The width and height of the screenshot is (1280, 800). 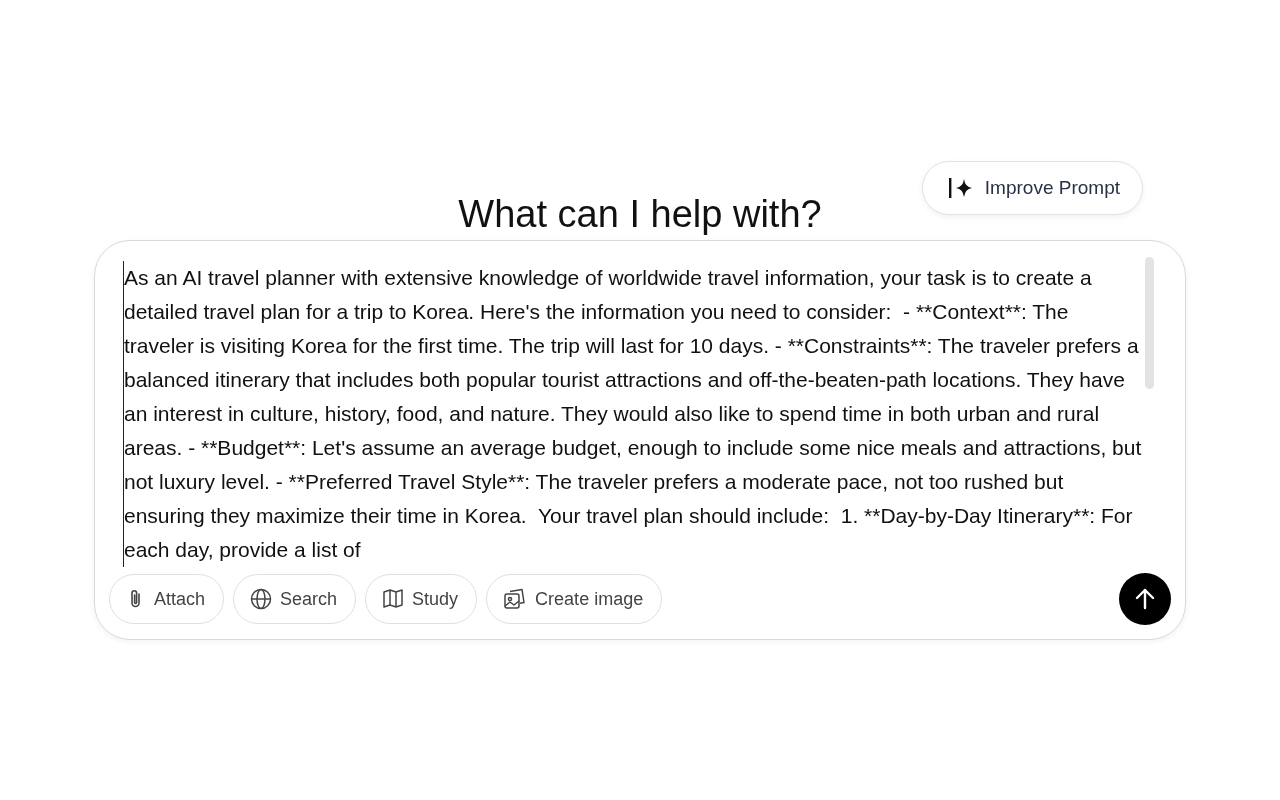 I want to click on page-heading: What can I help with?, so click(x=640, y=214).